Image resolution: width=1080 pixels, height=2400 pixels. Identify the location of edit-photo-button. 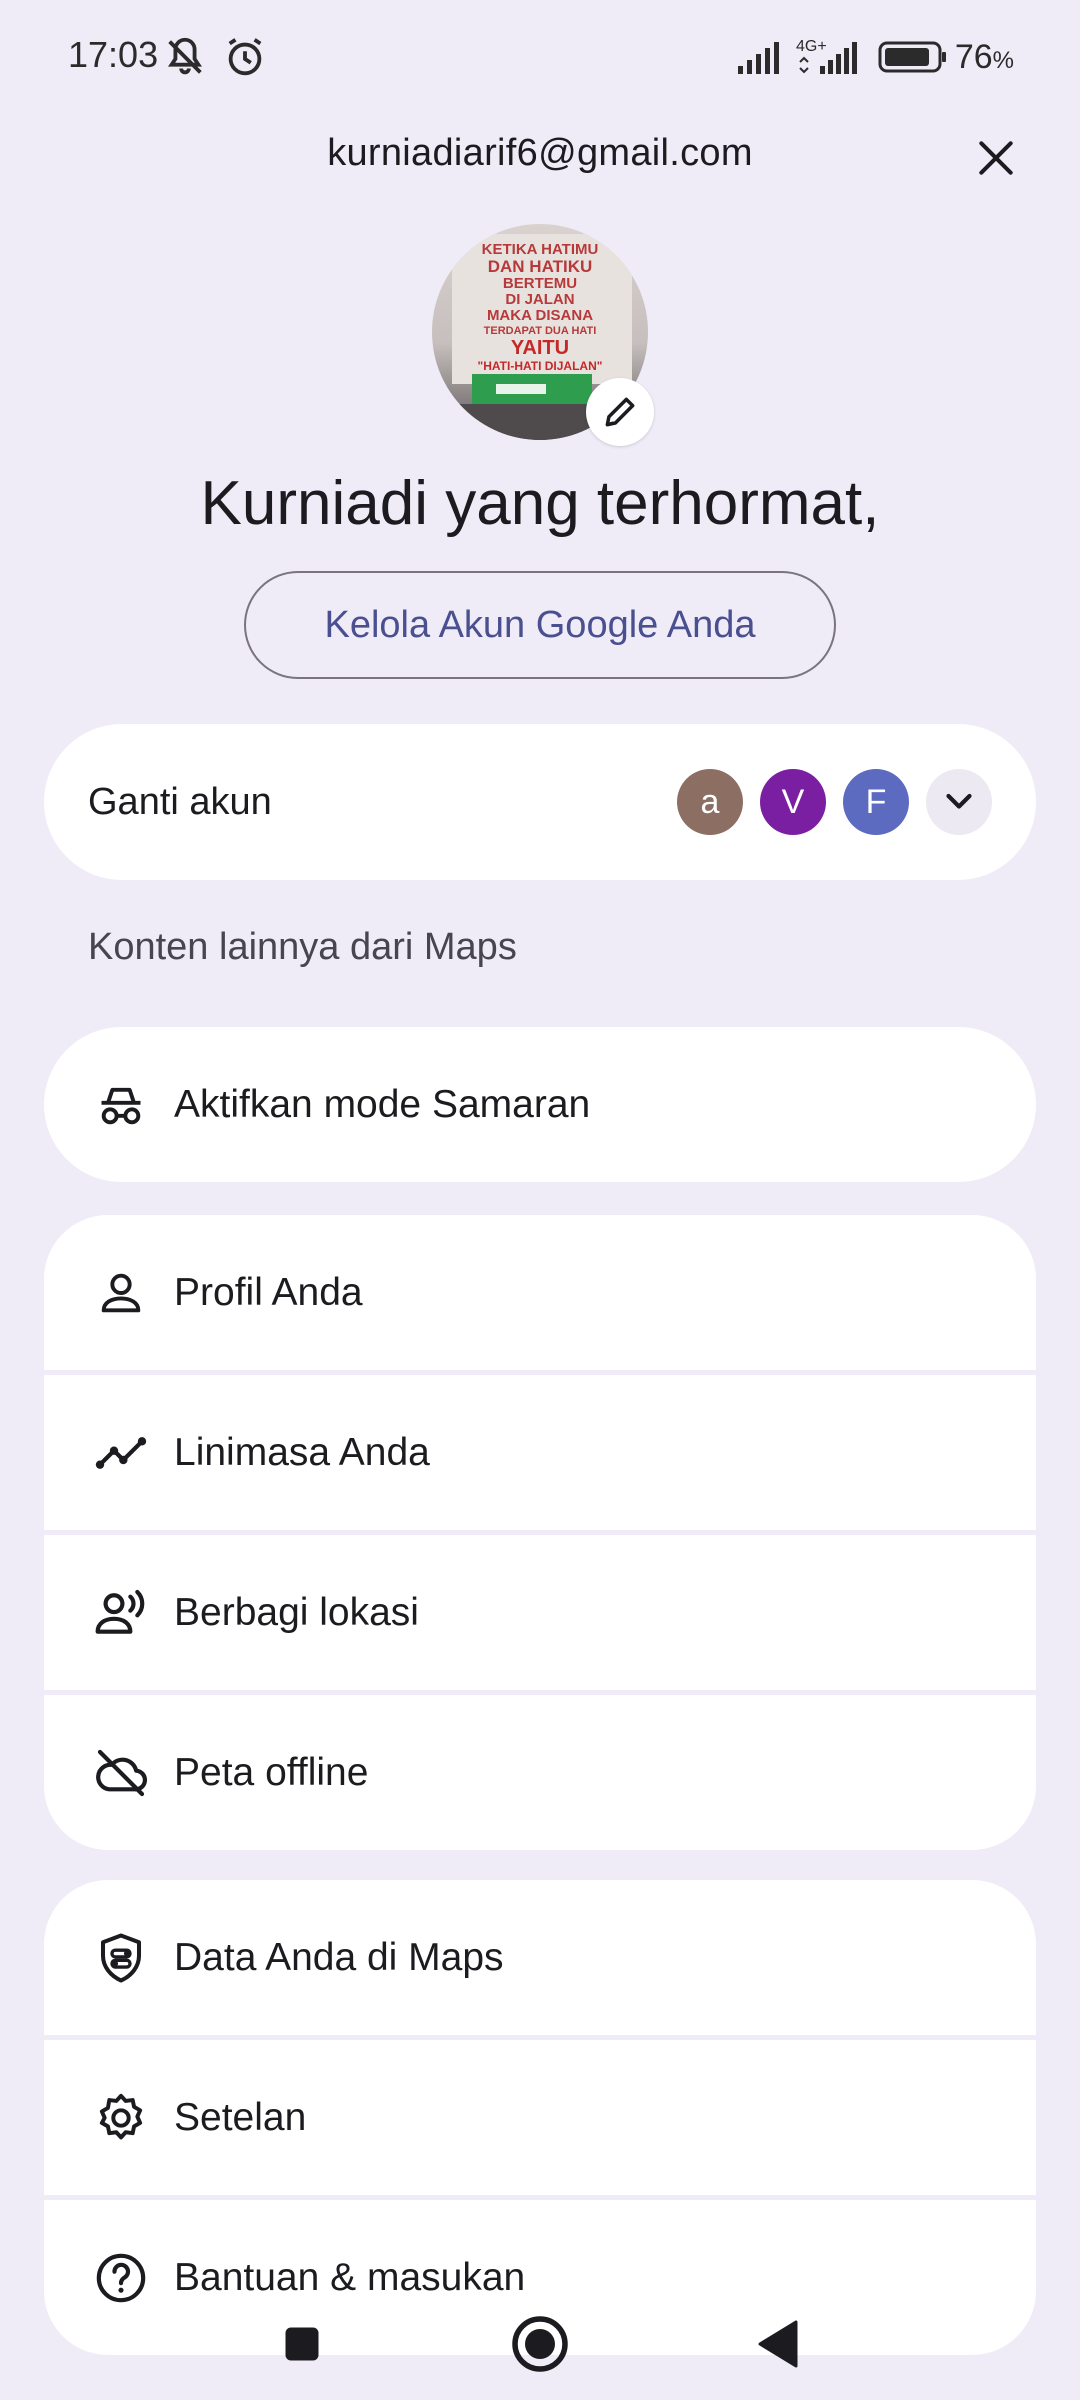
(620, 412).